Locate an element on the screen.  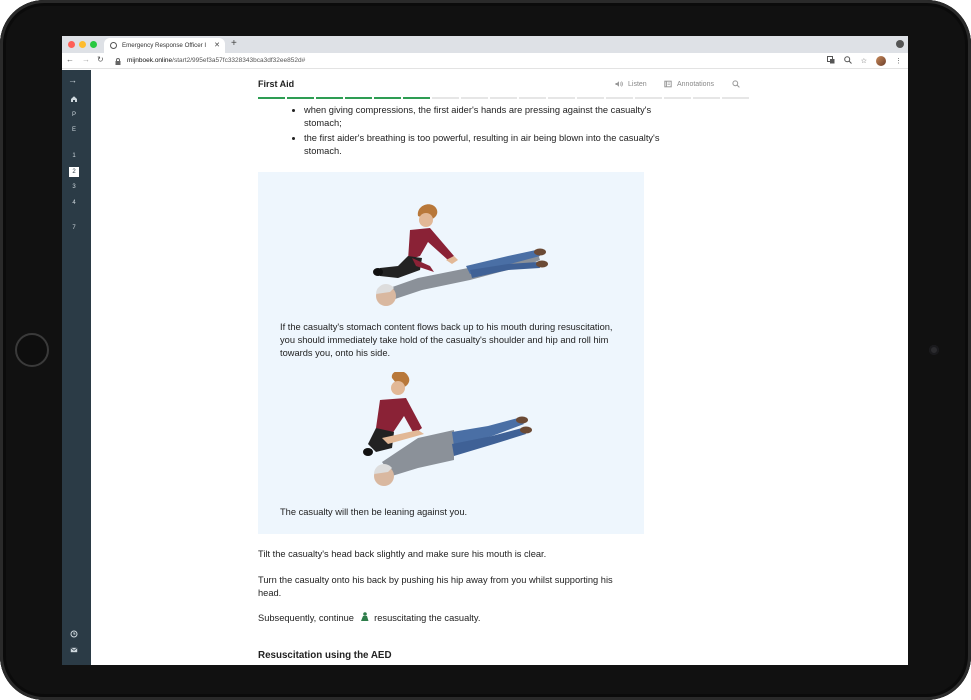
recovery-roll-illustration is located at coordinates (447, 429).